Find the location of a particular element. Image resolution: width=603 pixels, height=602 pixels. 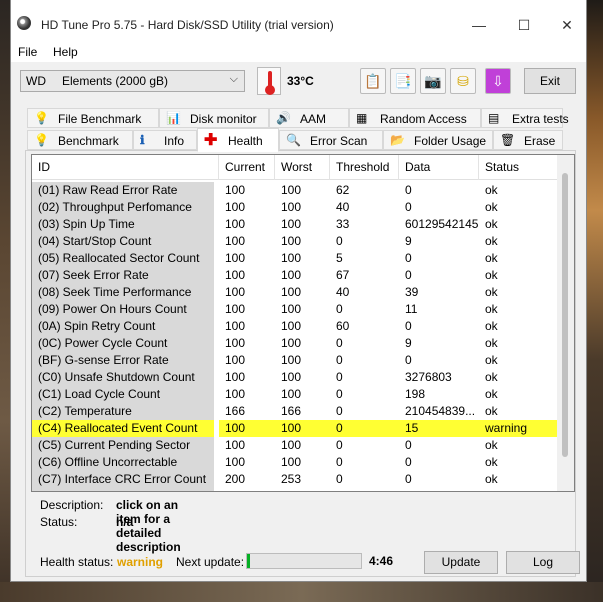

table-row: (0A) Spin Retry Count 100 100 60 0 ok is located at coordinates (294, 326).